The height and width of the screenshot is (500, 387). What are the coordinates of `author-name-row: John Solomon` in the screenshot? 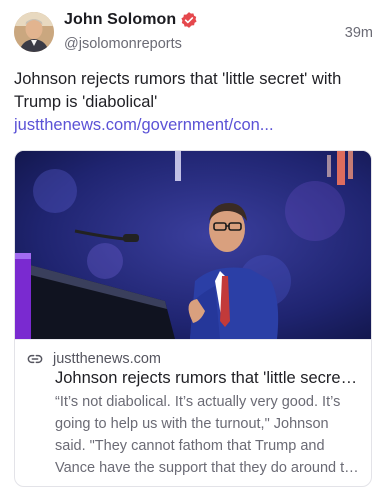 It's located at (131, 20).